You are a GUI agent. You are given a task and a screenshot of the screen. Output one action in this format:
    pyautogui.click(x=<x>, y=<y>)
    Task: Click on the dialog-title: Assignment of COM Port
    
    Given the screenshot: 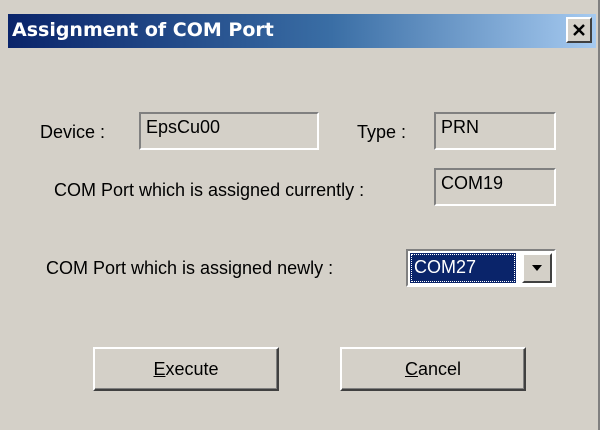 What is the action you would take?
    pyautogui.click(x=143, y=30)
    